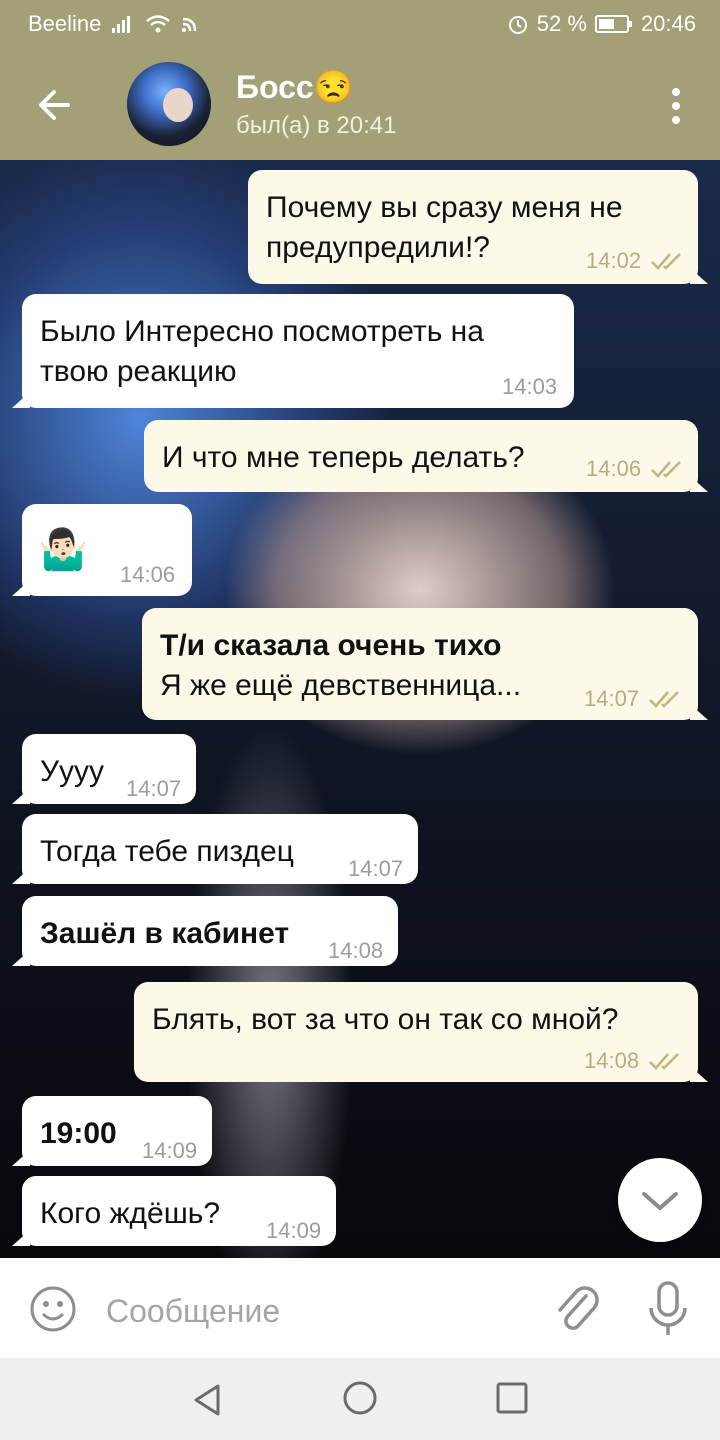  I want to click on message-time: 14:02, so click(614, 260).